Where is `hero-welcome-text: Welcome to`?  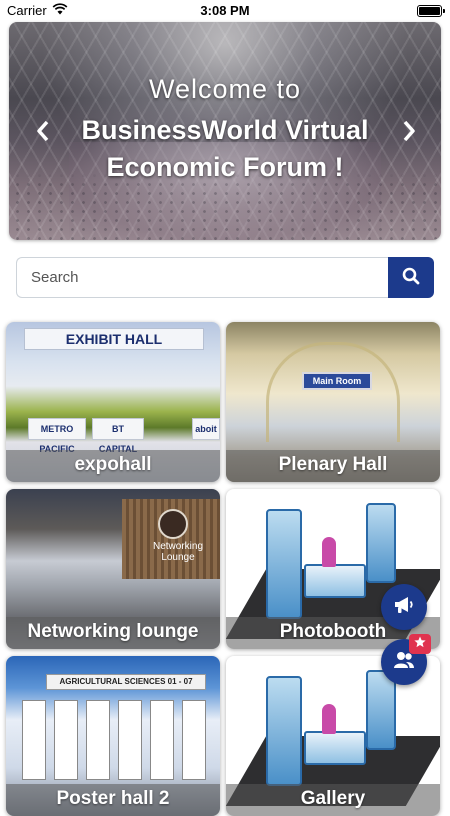 hero-welcome-text: Welcome to is located at coordinates (225, 89).